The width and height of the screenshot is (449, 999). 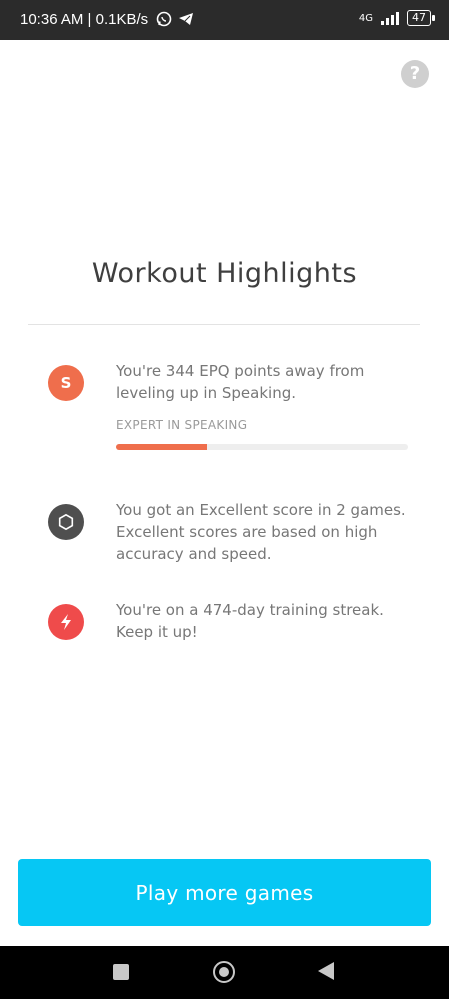 I want to click on recents-icon, so click(x=121, y=972).